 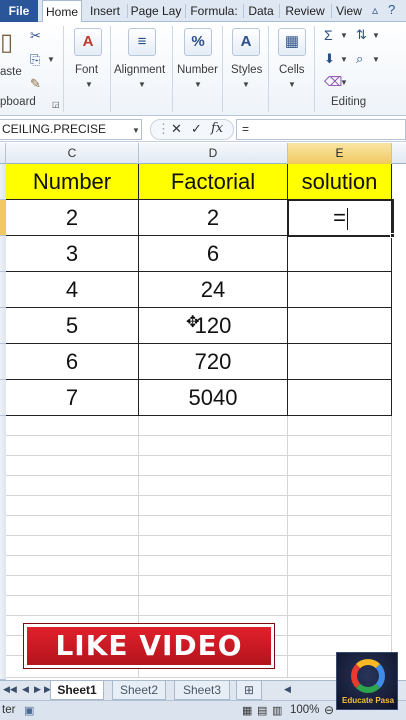 I want to click on table-cell: 720, so click(x=213, y=362).